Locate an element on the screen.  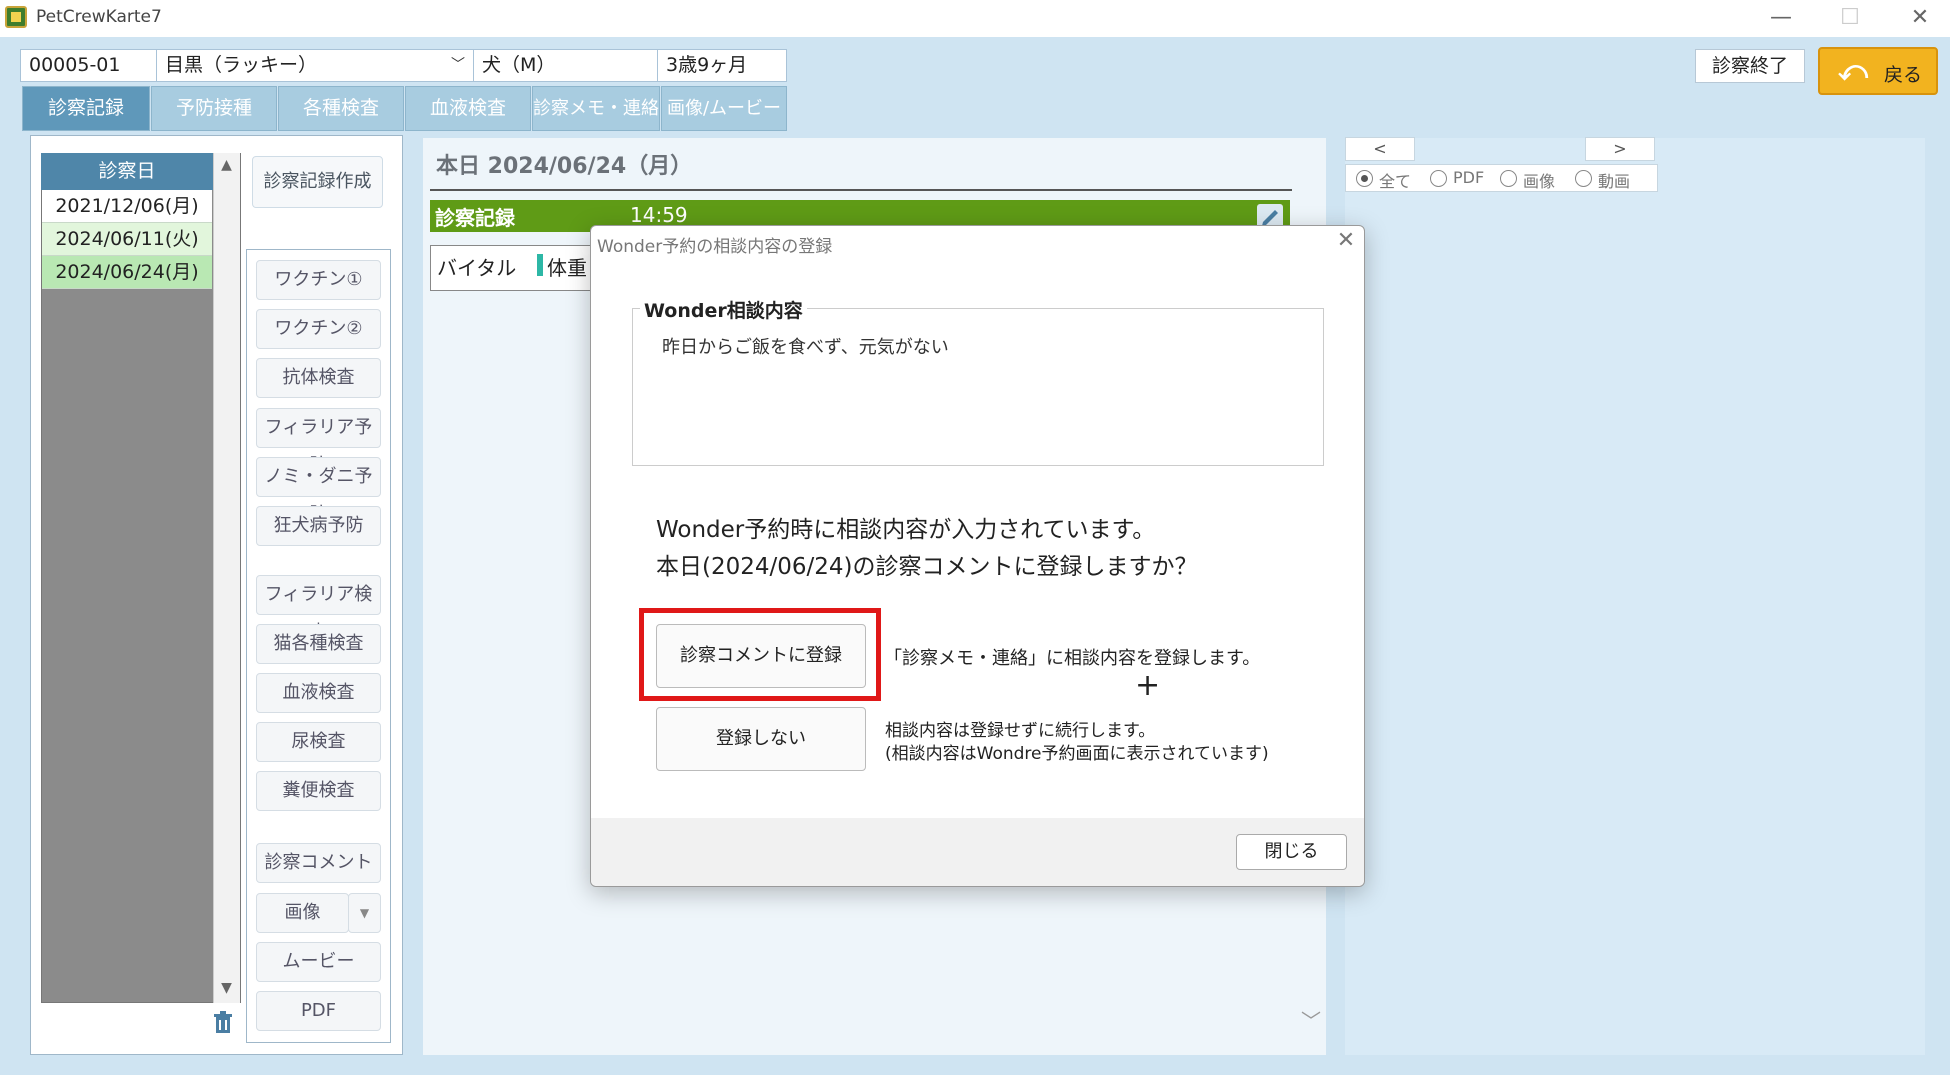
close-icon: ✕ is located at coordinates (1346, 241).